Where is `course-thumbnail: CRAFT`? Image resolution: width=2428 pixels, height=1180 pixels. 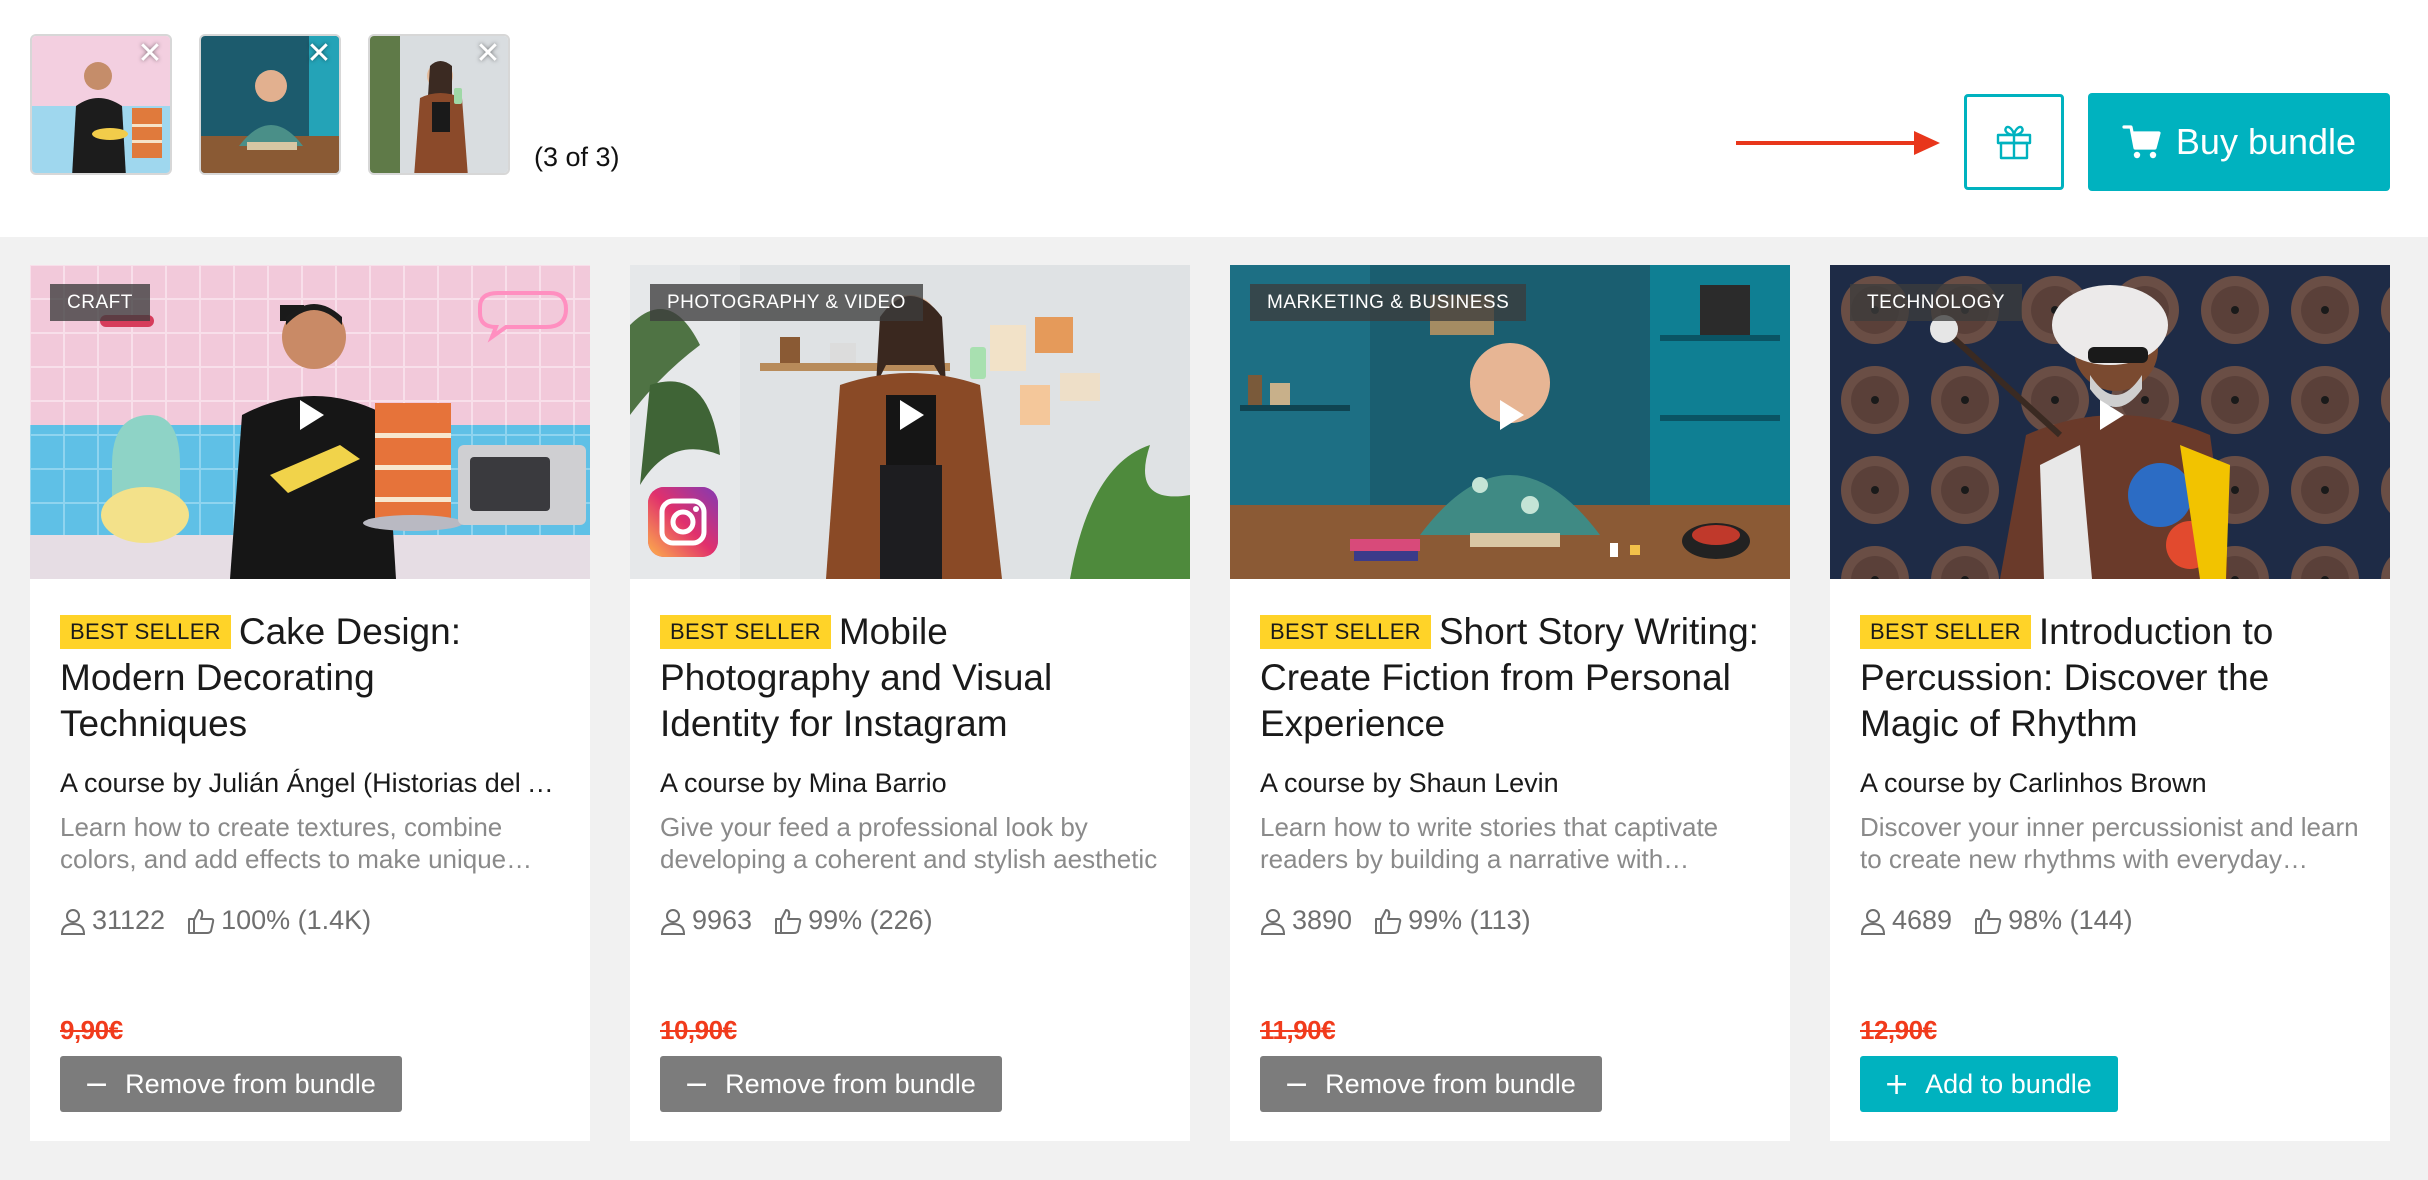 course-thumbnail: CRAFT is located at coordinates (310, 422).